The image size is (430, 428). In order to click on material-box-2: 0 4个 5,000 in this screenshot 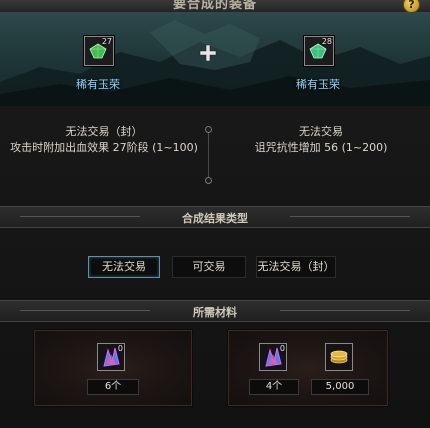, I will do `click(308, 368)`.